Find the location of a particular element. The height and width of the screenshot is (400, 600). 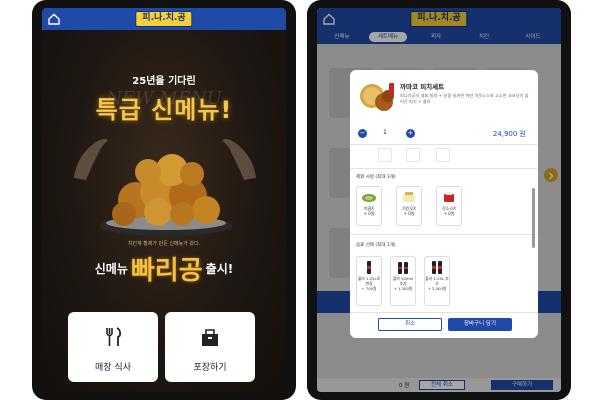

launch-suffix: 출시! is located at coordinates (219, 269).